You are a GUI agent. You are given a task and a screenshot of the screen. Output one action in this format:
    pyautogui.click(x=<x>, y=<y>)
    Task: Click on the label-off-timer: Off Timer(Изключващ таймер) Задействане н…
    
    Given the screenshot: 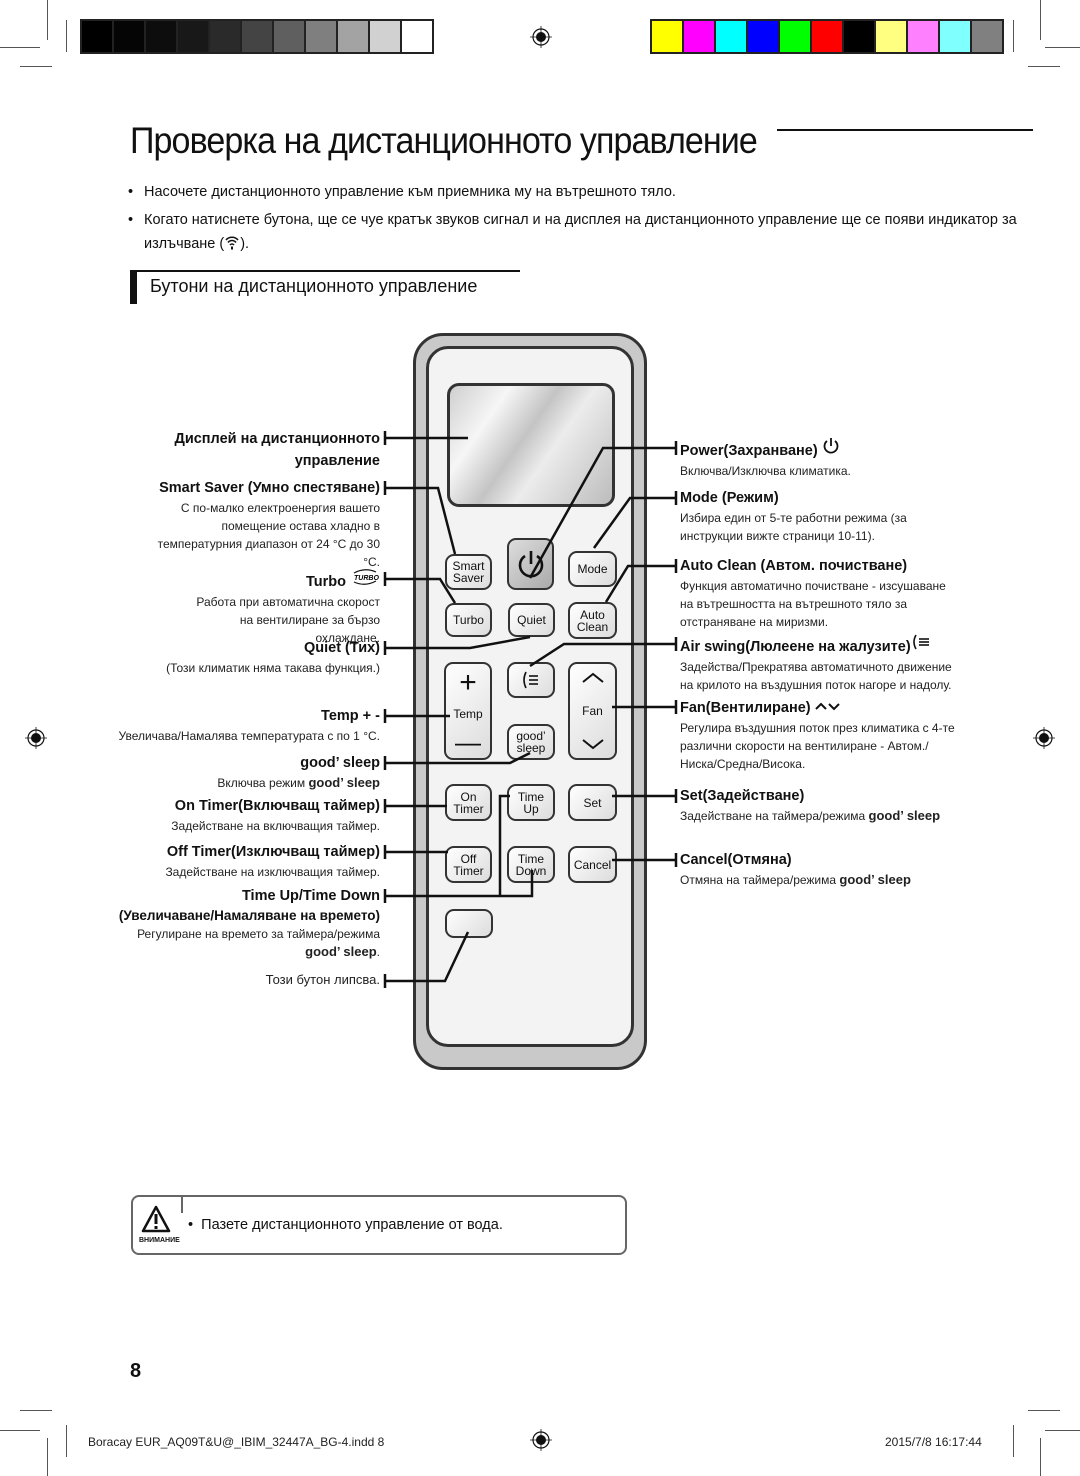 What is the action you would take?
    pyautogui.click(x=272, y=861)
    